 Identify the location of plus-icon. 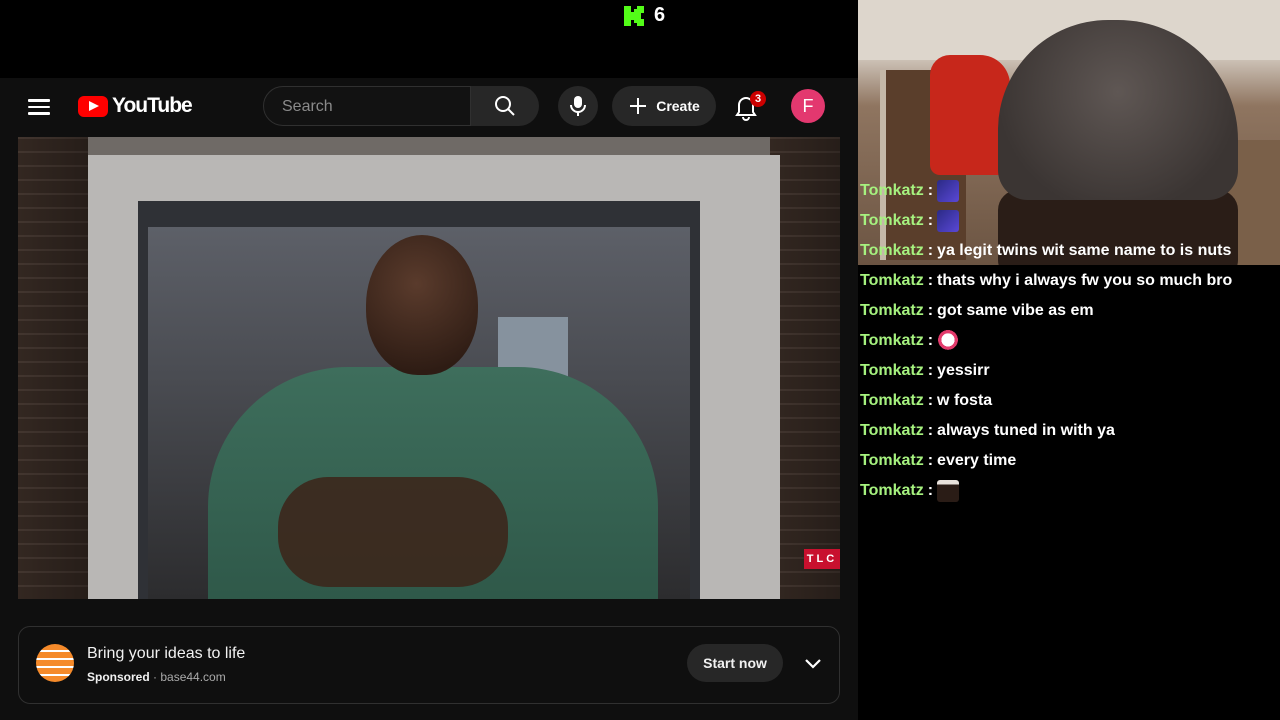
(638, 106).